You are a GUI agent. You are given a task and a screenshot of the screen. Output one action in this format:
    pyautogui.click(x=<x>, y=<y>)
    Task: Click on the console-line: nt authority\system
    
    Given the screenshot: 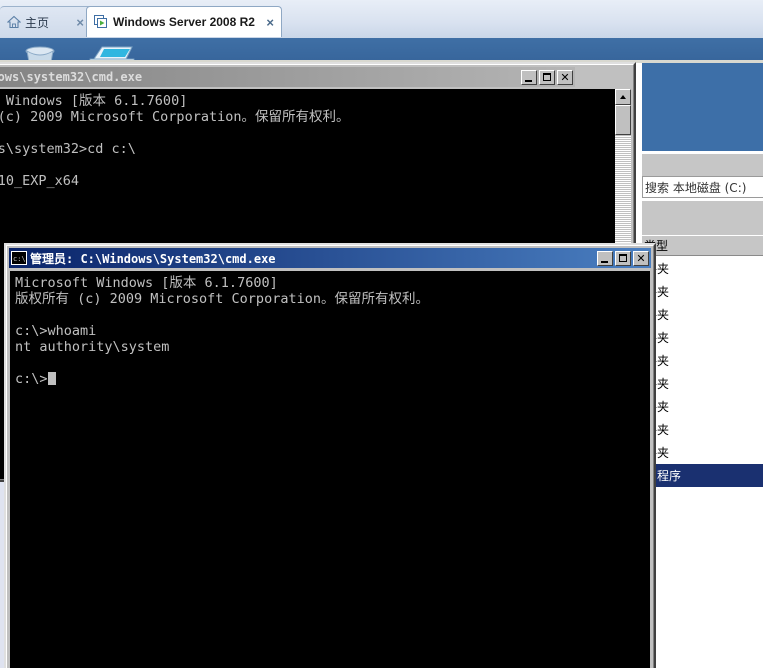 What is the action you would take?
    pyautogui.click(x=92, y=347)
    